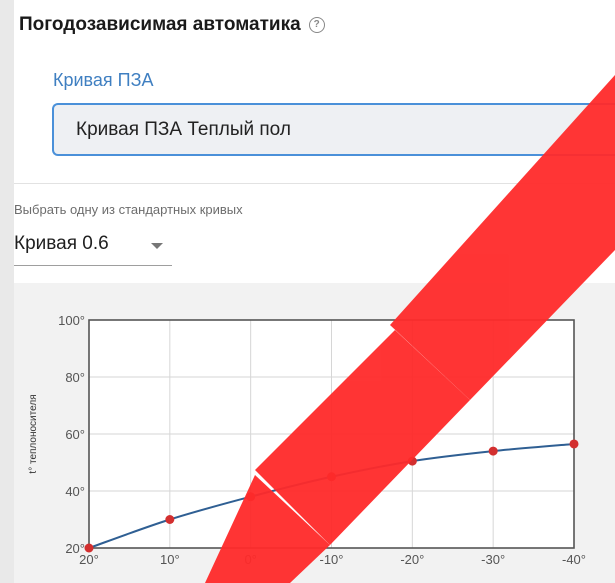 The height and width of the screenshot is (583, 615). What do you see at coordinates (314, 183) in the screenshot?
I see `divider` at bounding box center [314, 183].